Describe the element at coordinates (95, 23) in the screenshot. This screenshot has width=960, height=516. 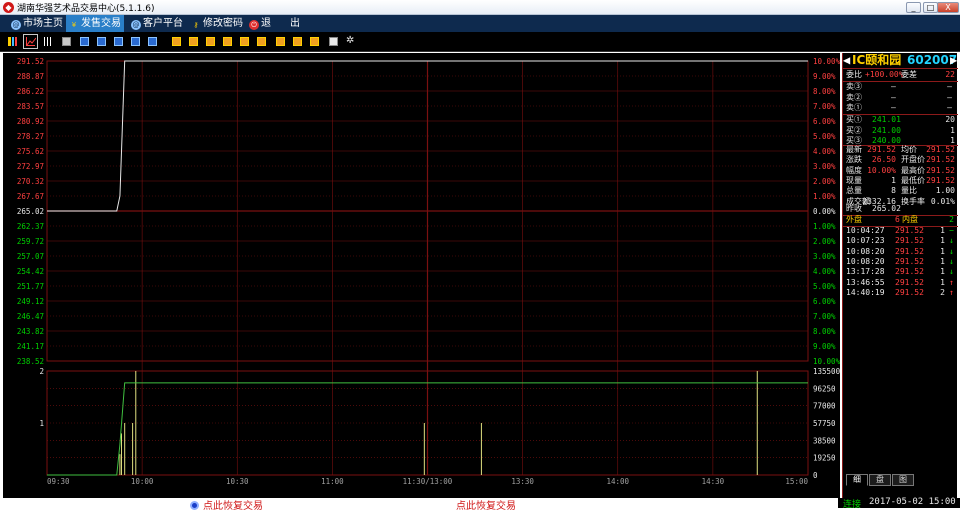
I see `menu-issue-trade: ¥ 发售交易` at that location.